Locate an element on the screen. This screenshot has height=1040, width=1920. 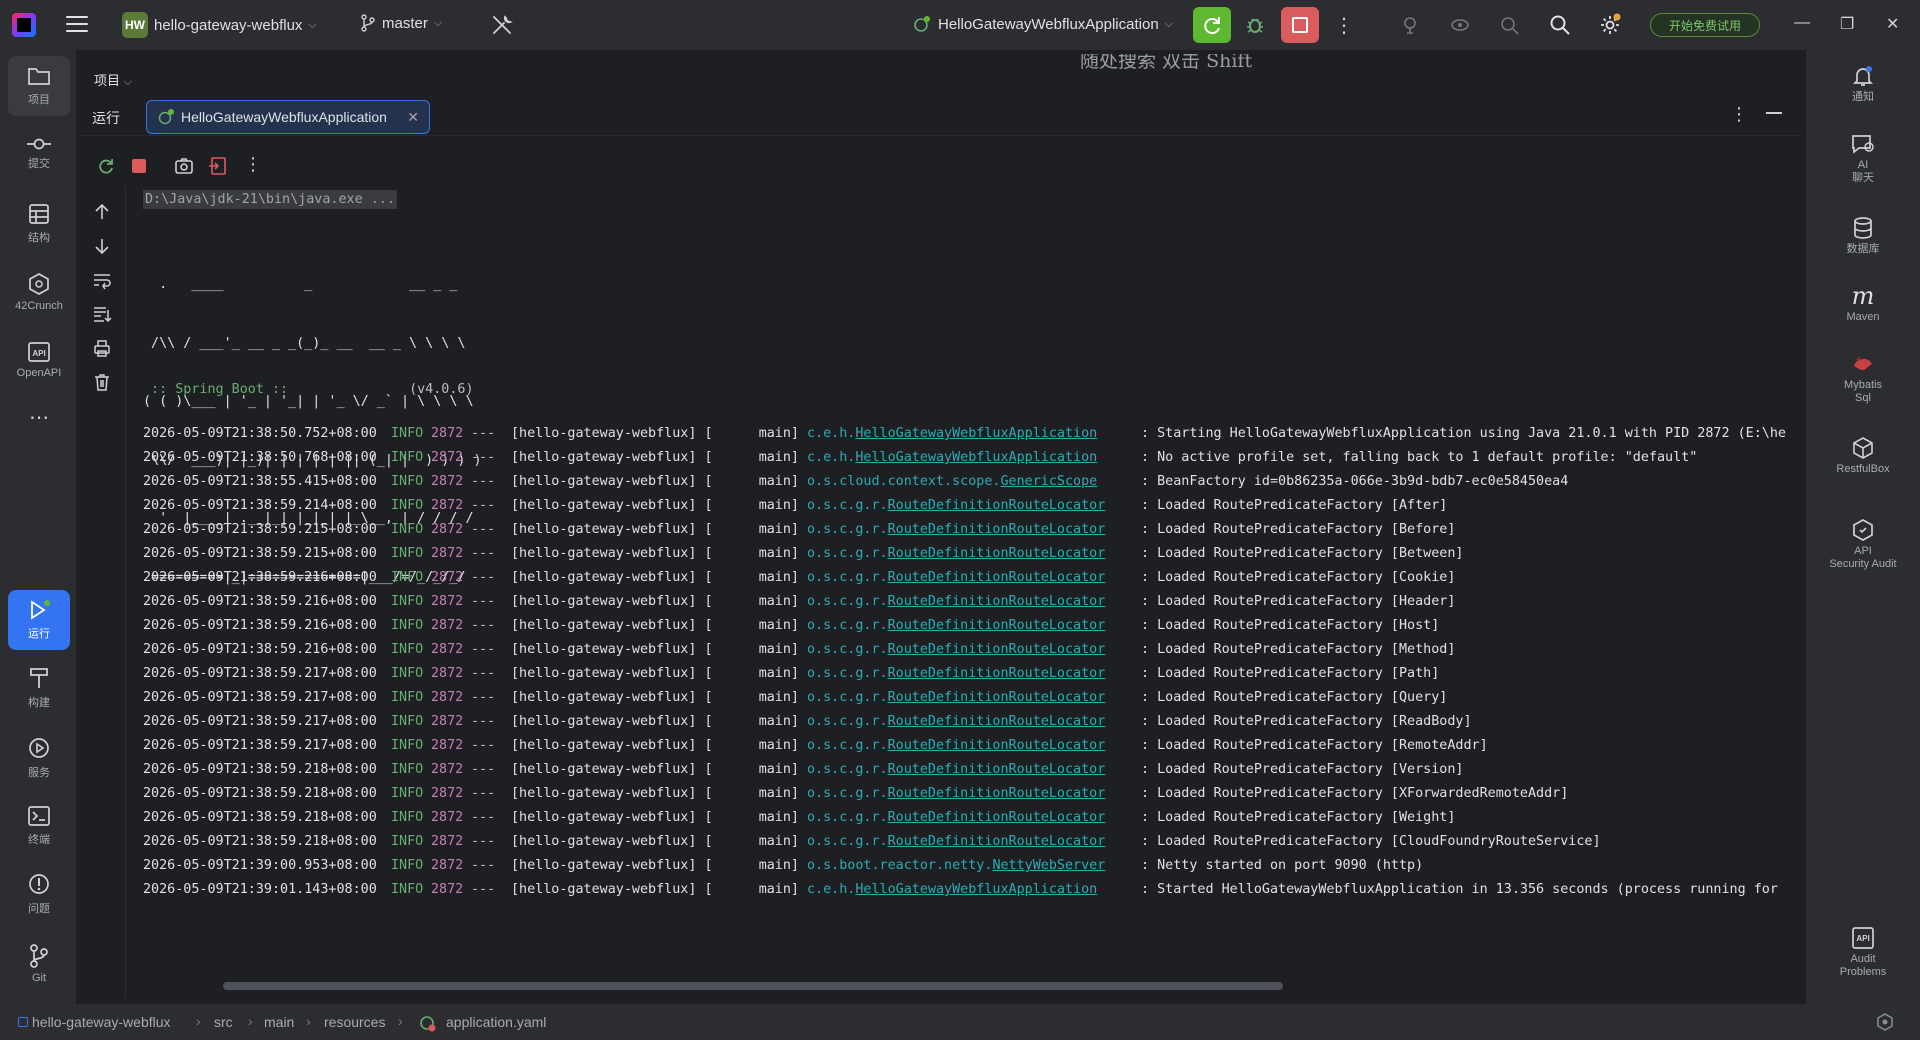
coverage-icon is located at coordinates (1460, 25).